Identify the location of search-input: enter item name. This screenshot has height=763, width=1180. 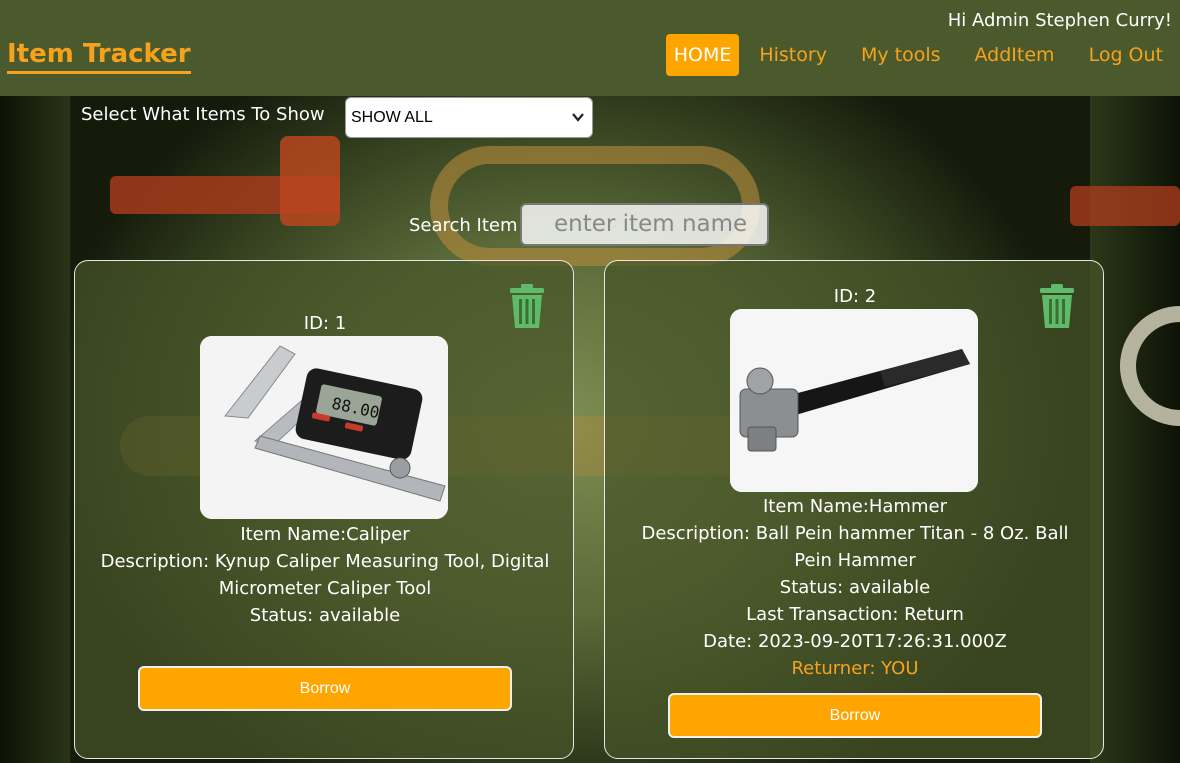
(644, 224).